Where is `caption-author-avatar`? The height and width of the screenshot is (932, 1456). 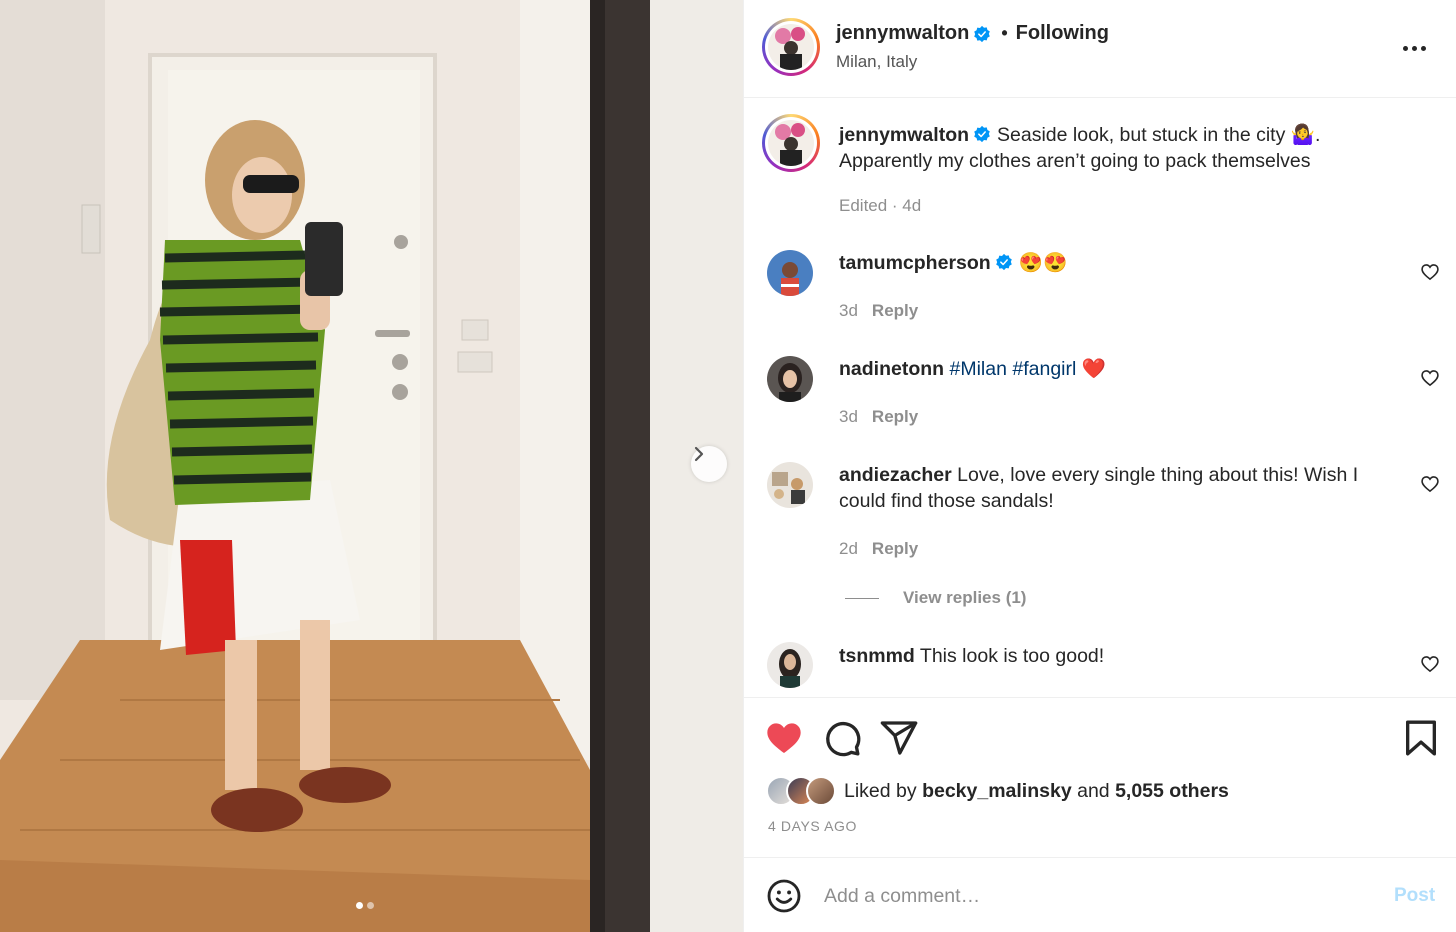 caption-author-avatar is located at coordinates (791, 143).